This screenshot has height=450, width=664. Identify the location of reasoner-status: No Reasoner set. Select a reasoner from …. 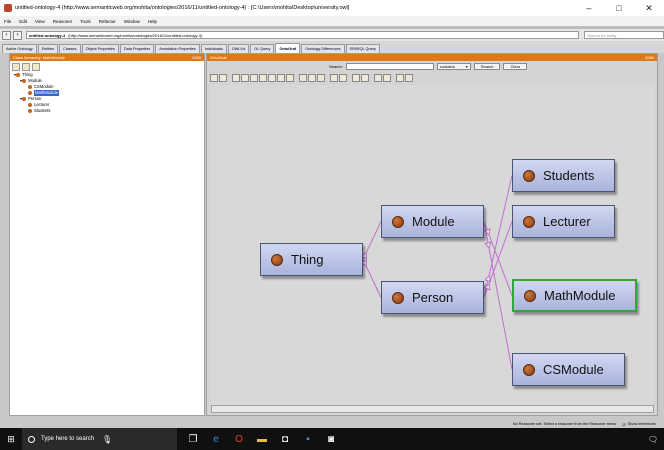
(564, 424).